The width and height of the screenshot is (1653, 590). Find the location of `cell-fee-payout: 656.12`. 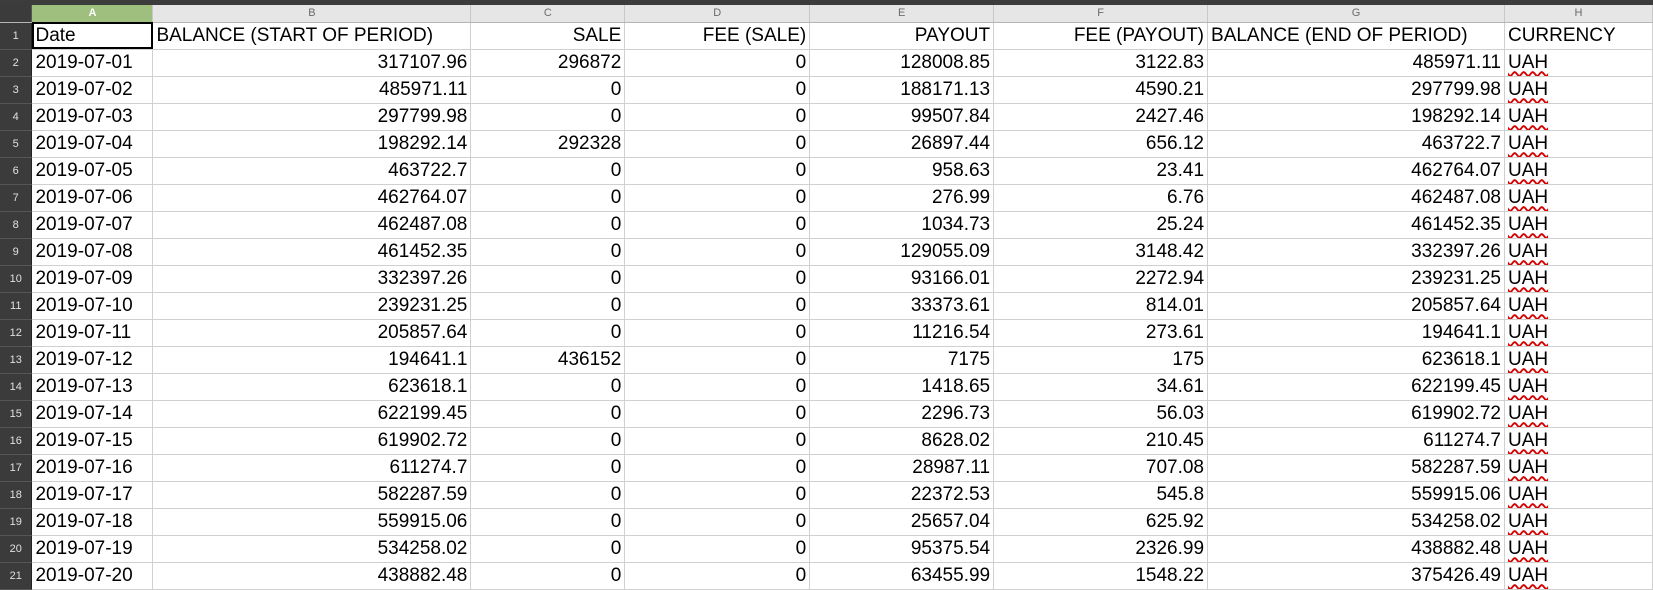

cell-fee-payout: 656.12 is located at coordinates (1101, 144).